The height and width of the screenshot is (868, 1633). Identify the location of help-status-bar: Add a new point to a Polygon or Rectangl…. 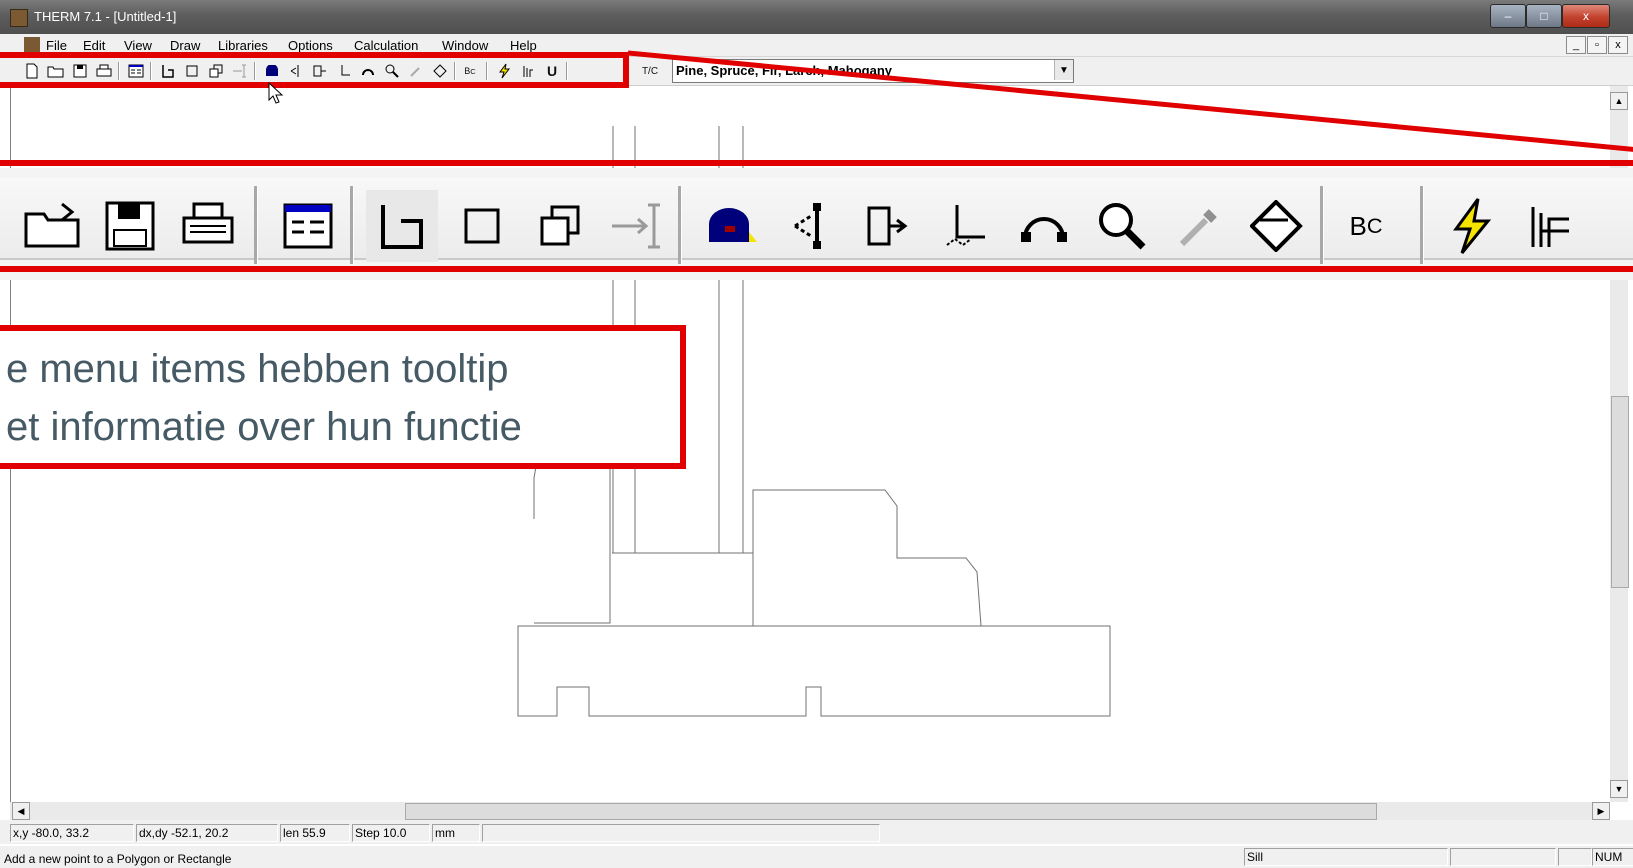
(816, 857).